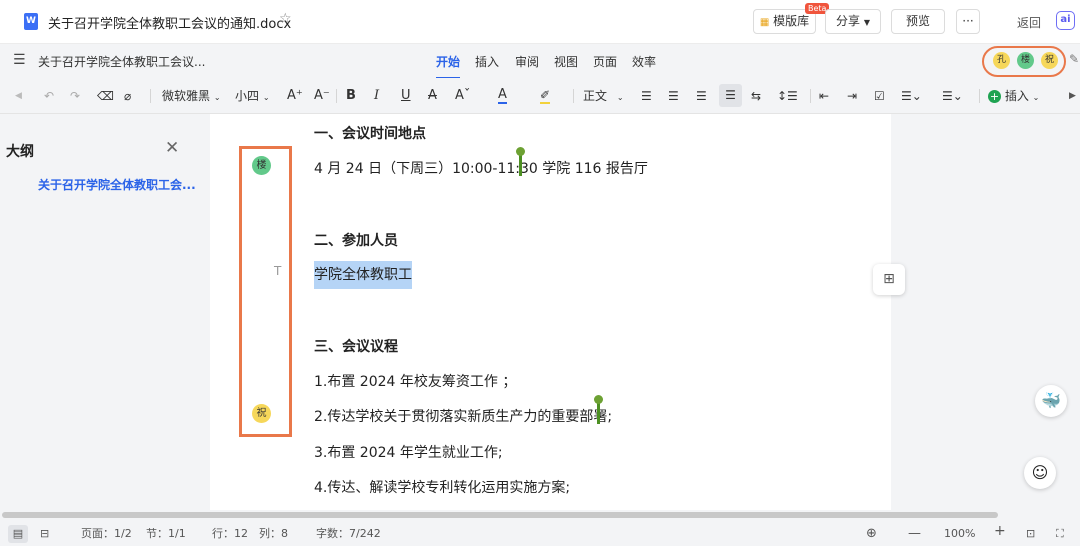 This screenshot has width=1080, height=546. What do you see at coordinates (1000, 531) in the screenshot?
I see `zoom-in-icon: +` at bounding box center [1000, 531].